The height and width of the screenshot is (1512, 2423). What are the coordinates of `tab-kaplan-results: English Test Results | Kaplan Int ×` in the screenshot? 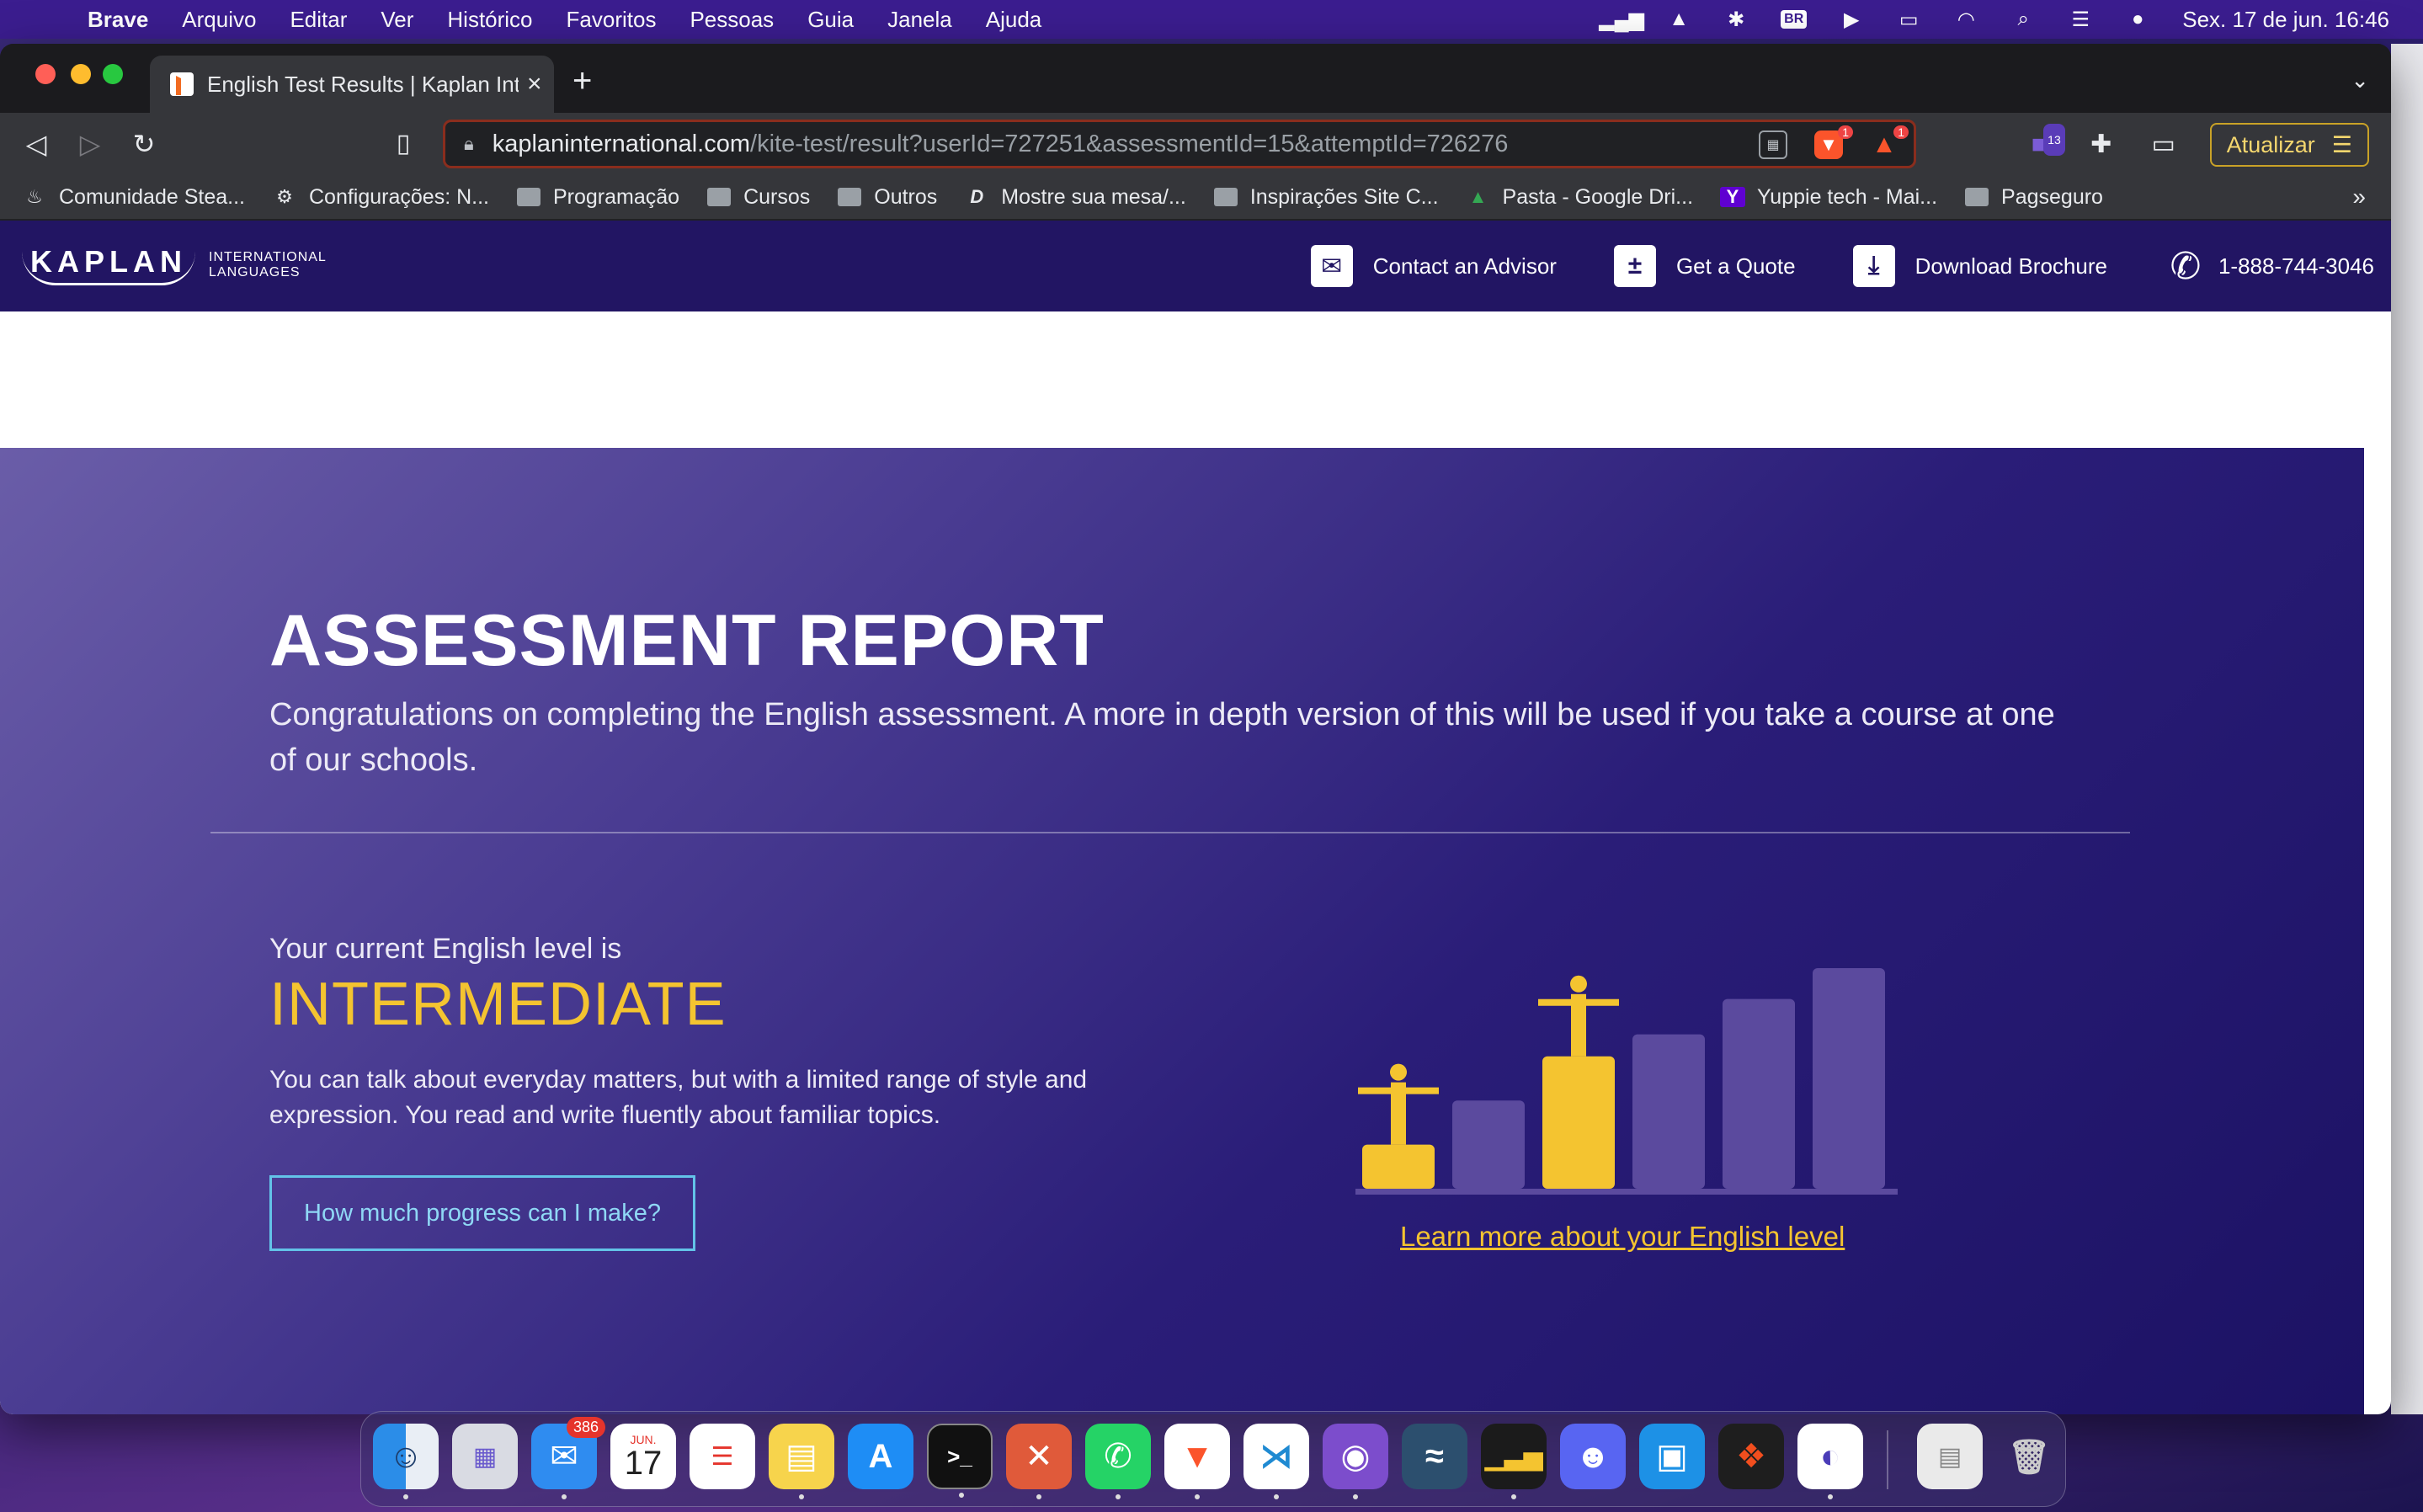 It's located at (352, 85).